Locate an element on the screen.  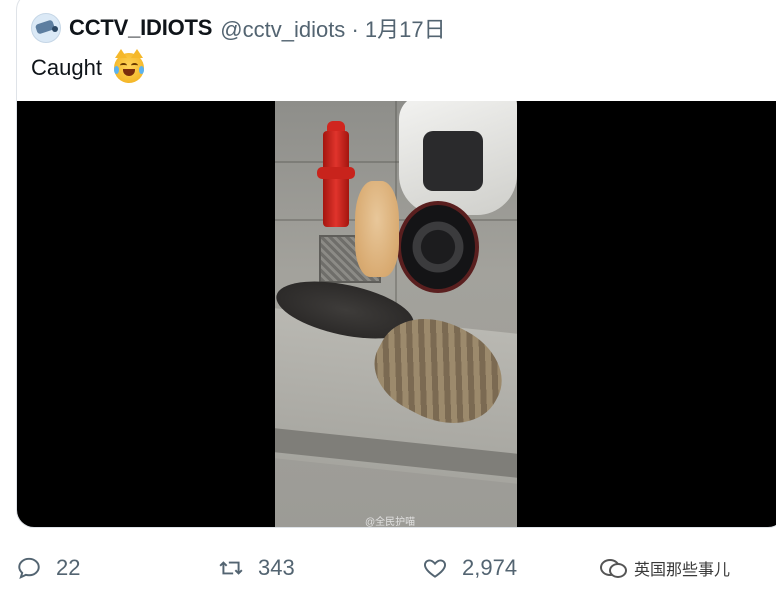
like-button: 2,974 is located at coordinates (469, 568).